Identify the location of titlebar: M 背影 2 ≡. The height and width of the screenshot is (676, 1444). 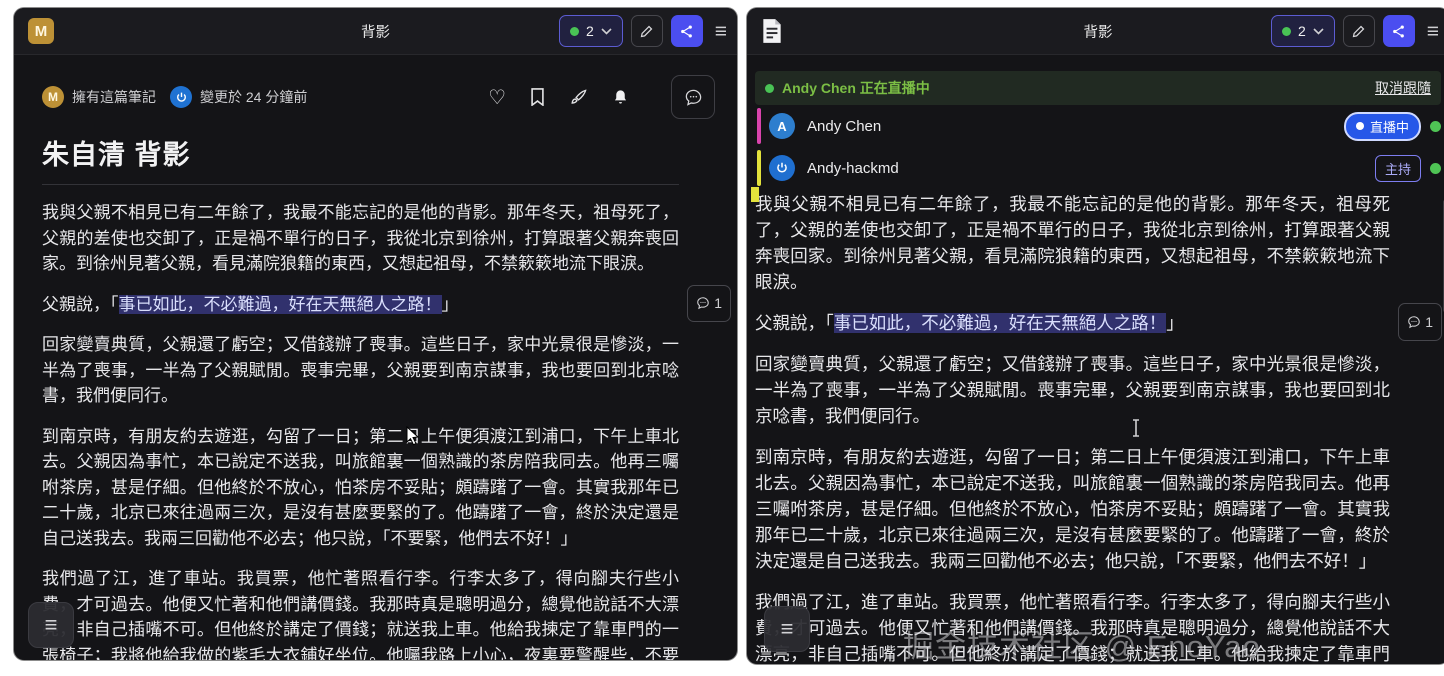
(375, 31).